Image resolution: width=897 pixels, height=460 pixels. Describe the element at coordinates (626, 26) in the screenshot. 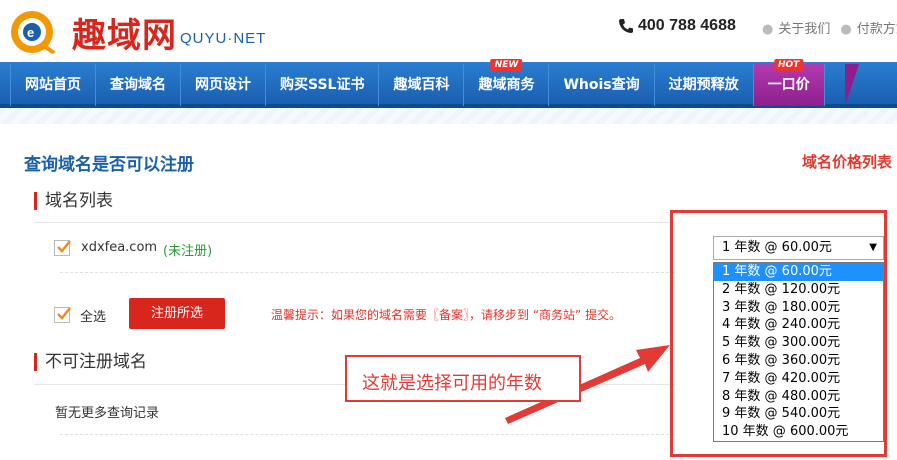

I see `phone-icon` at that location.